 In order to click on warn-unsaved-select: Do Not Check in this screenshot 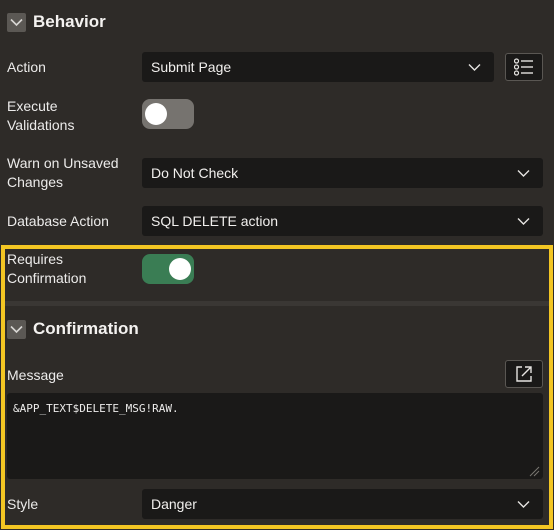, I will do `click(342, 173)`.